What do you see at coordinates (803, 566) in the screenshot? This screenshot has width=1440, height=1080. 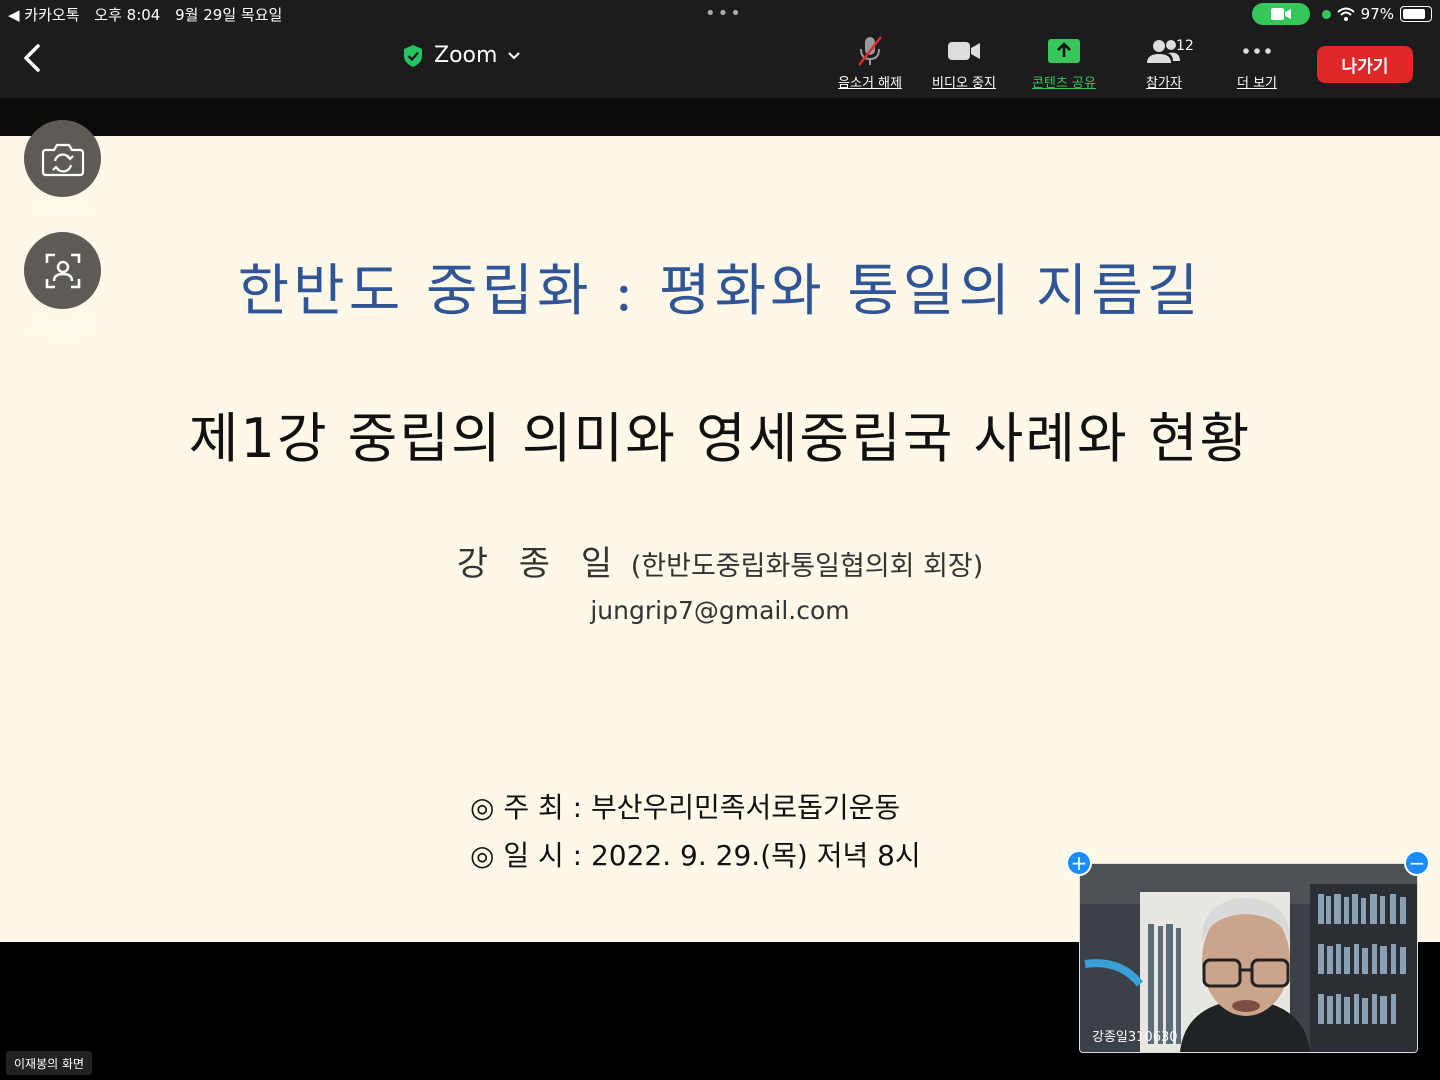 I see `author-org: (한반도중립화통일협의회 회장)` at bounding box center [803, 566].